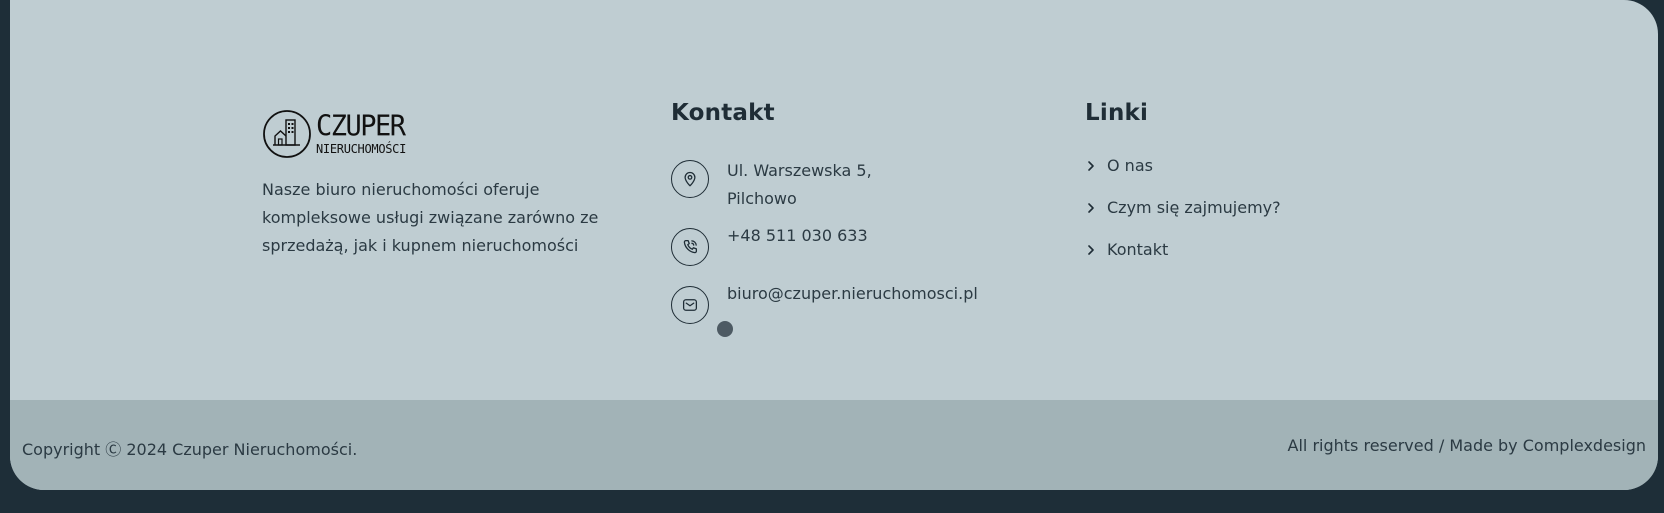  What do you see at coordinates (799, 185) in the screenshot?
I see `address-text: Ul. Warszewska 5, Pilchowo` at bounding box center [799, 185].